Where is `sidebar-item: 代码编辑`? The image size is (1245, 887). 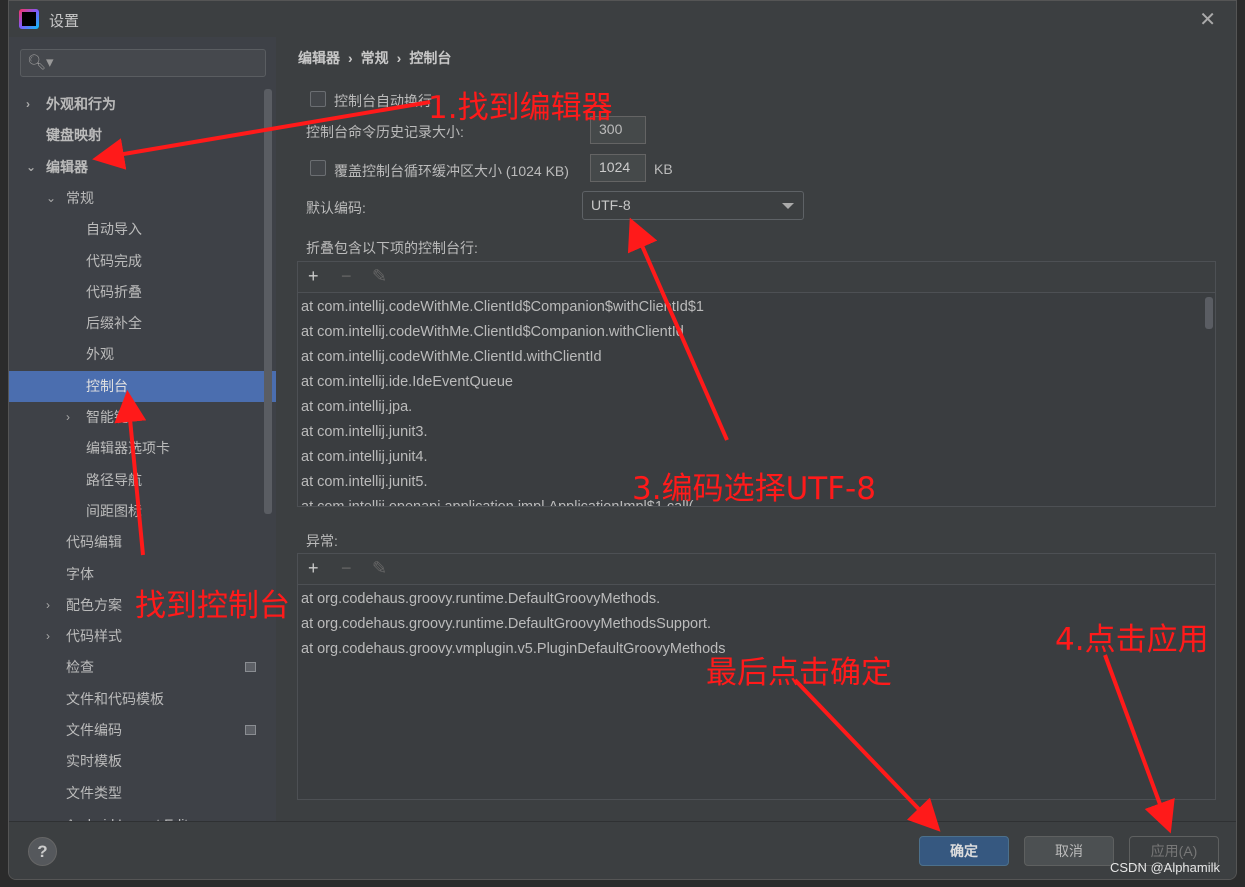 sidebar-item: 代码编辑 is located at coordinates (142, 542).